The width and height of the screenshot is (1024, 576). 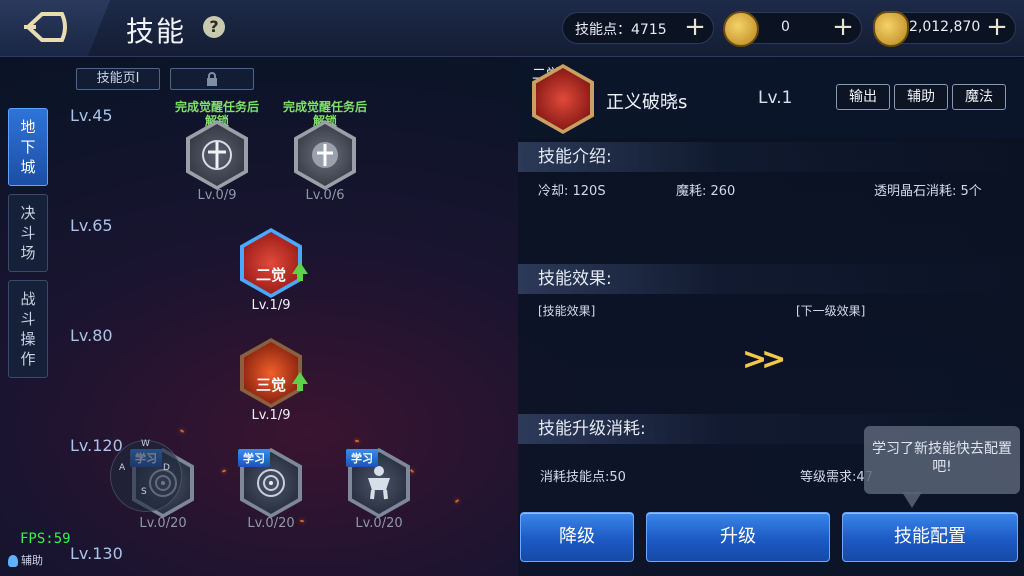 I want to click on holy-cross-icon, so click(x=325, y=155).